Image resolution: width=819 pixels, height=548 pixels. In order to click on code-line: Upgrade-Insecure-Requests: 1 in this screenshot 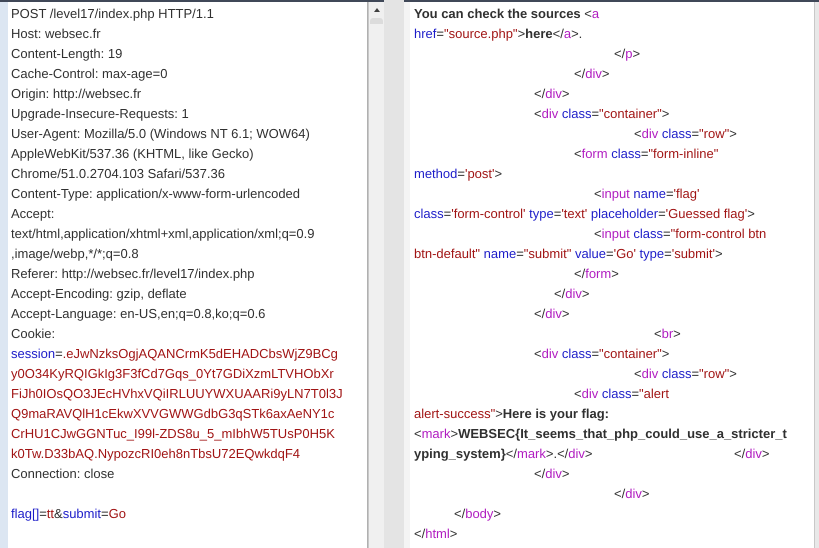, I will do `click(100, 114)`.